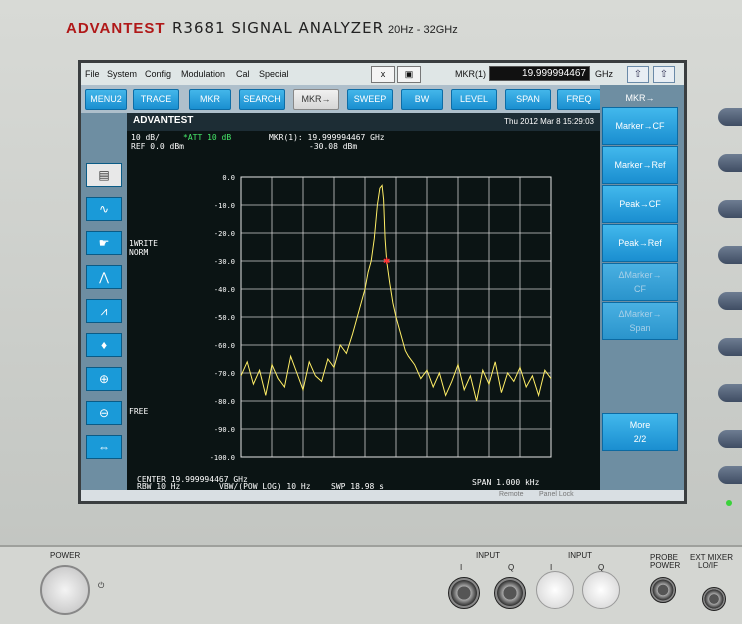  Describe the element at coordinates (579, 99) in the screenshot. I see `softkey-freq: FREQ` at that location.